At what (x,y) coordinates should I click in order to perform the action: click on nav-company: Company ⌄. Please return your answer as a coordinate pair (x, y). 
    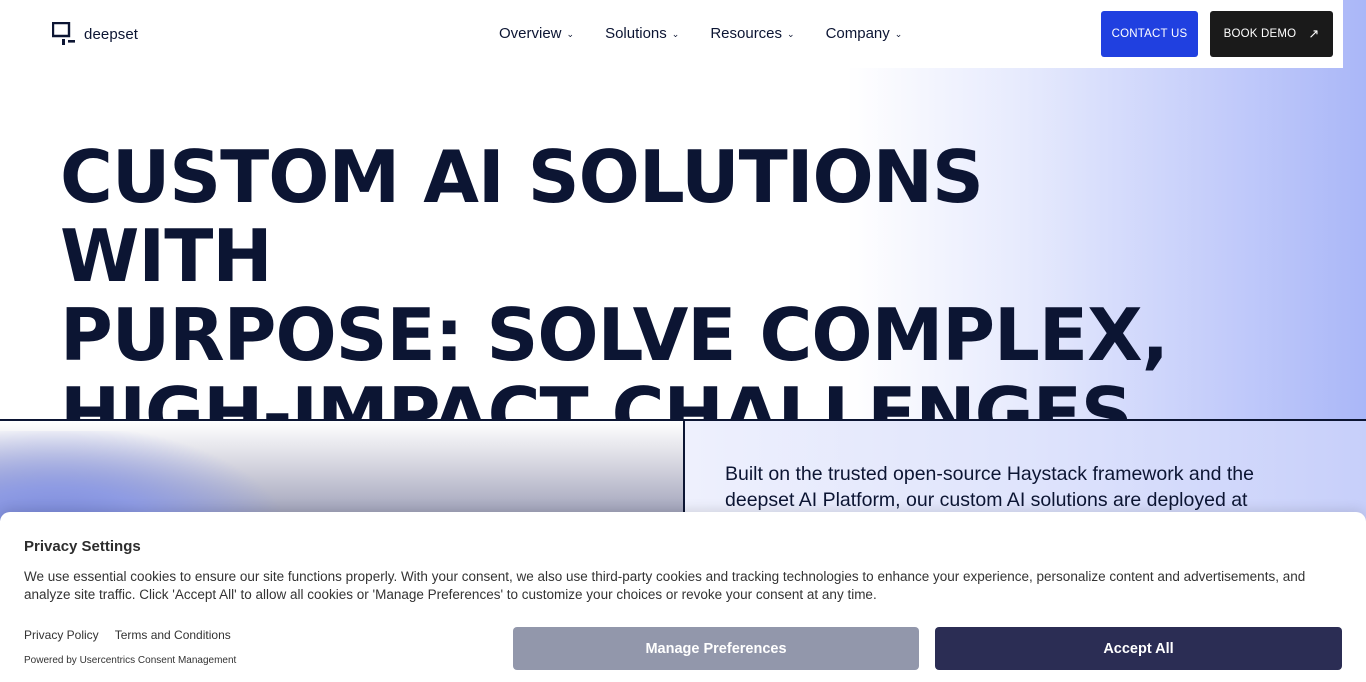
    Looking at the image, I should click on (864, 33).